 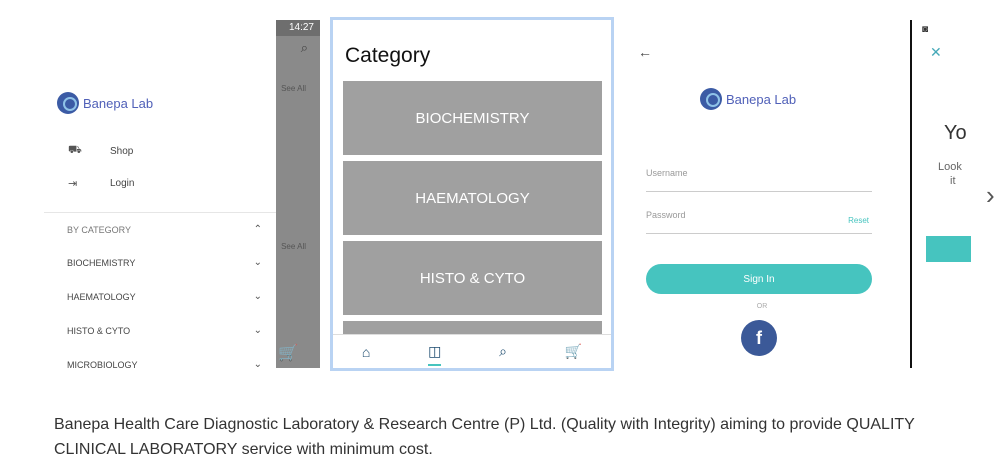 What do you see at coordinates (666, 215) in the screenshot?
I see `password-placeholder: Password` at bounding box center [666, 215].